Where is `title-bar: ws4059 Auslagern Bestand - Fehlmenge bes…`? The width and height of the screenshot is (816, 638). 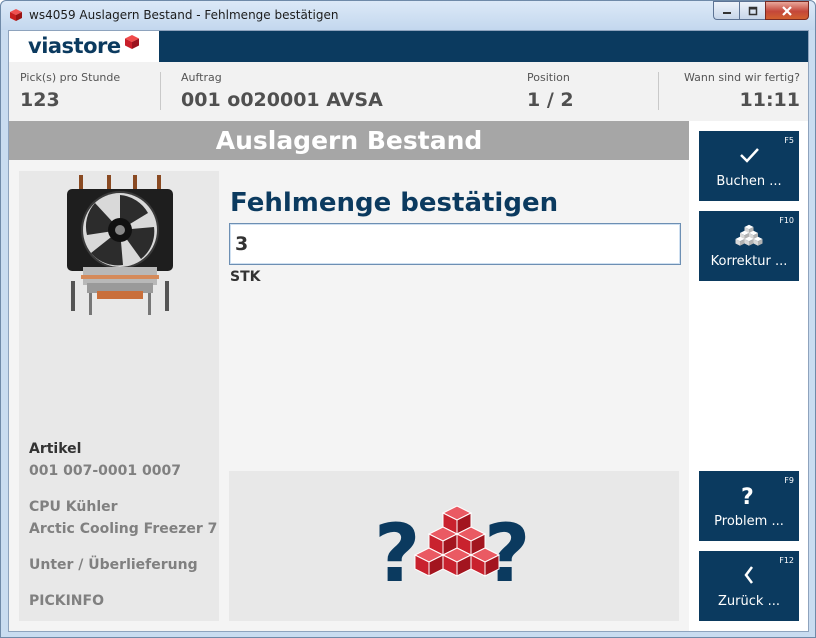
title-bar: ws4059 Auslagern Bestand - Fehlmenge bes… is located at coordinates (408, 15).